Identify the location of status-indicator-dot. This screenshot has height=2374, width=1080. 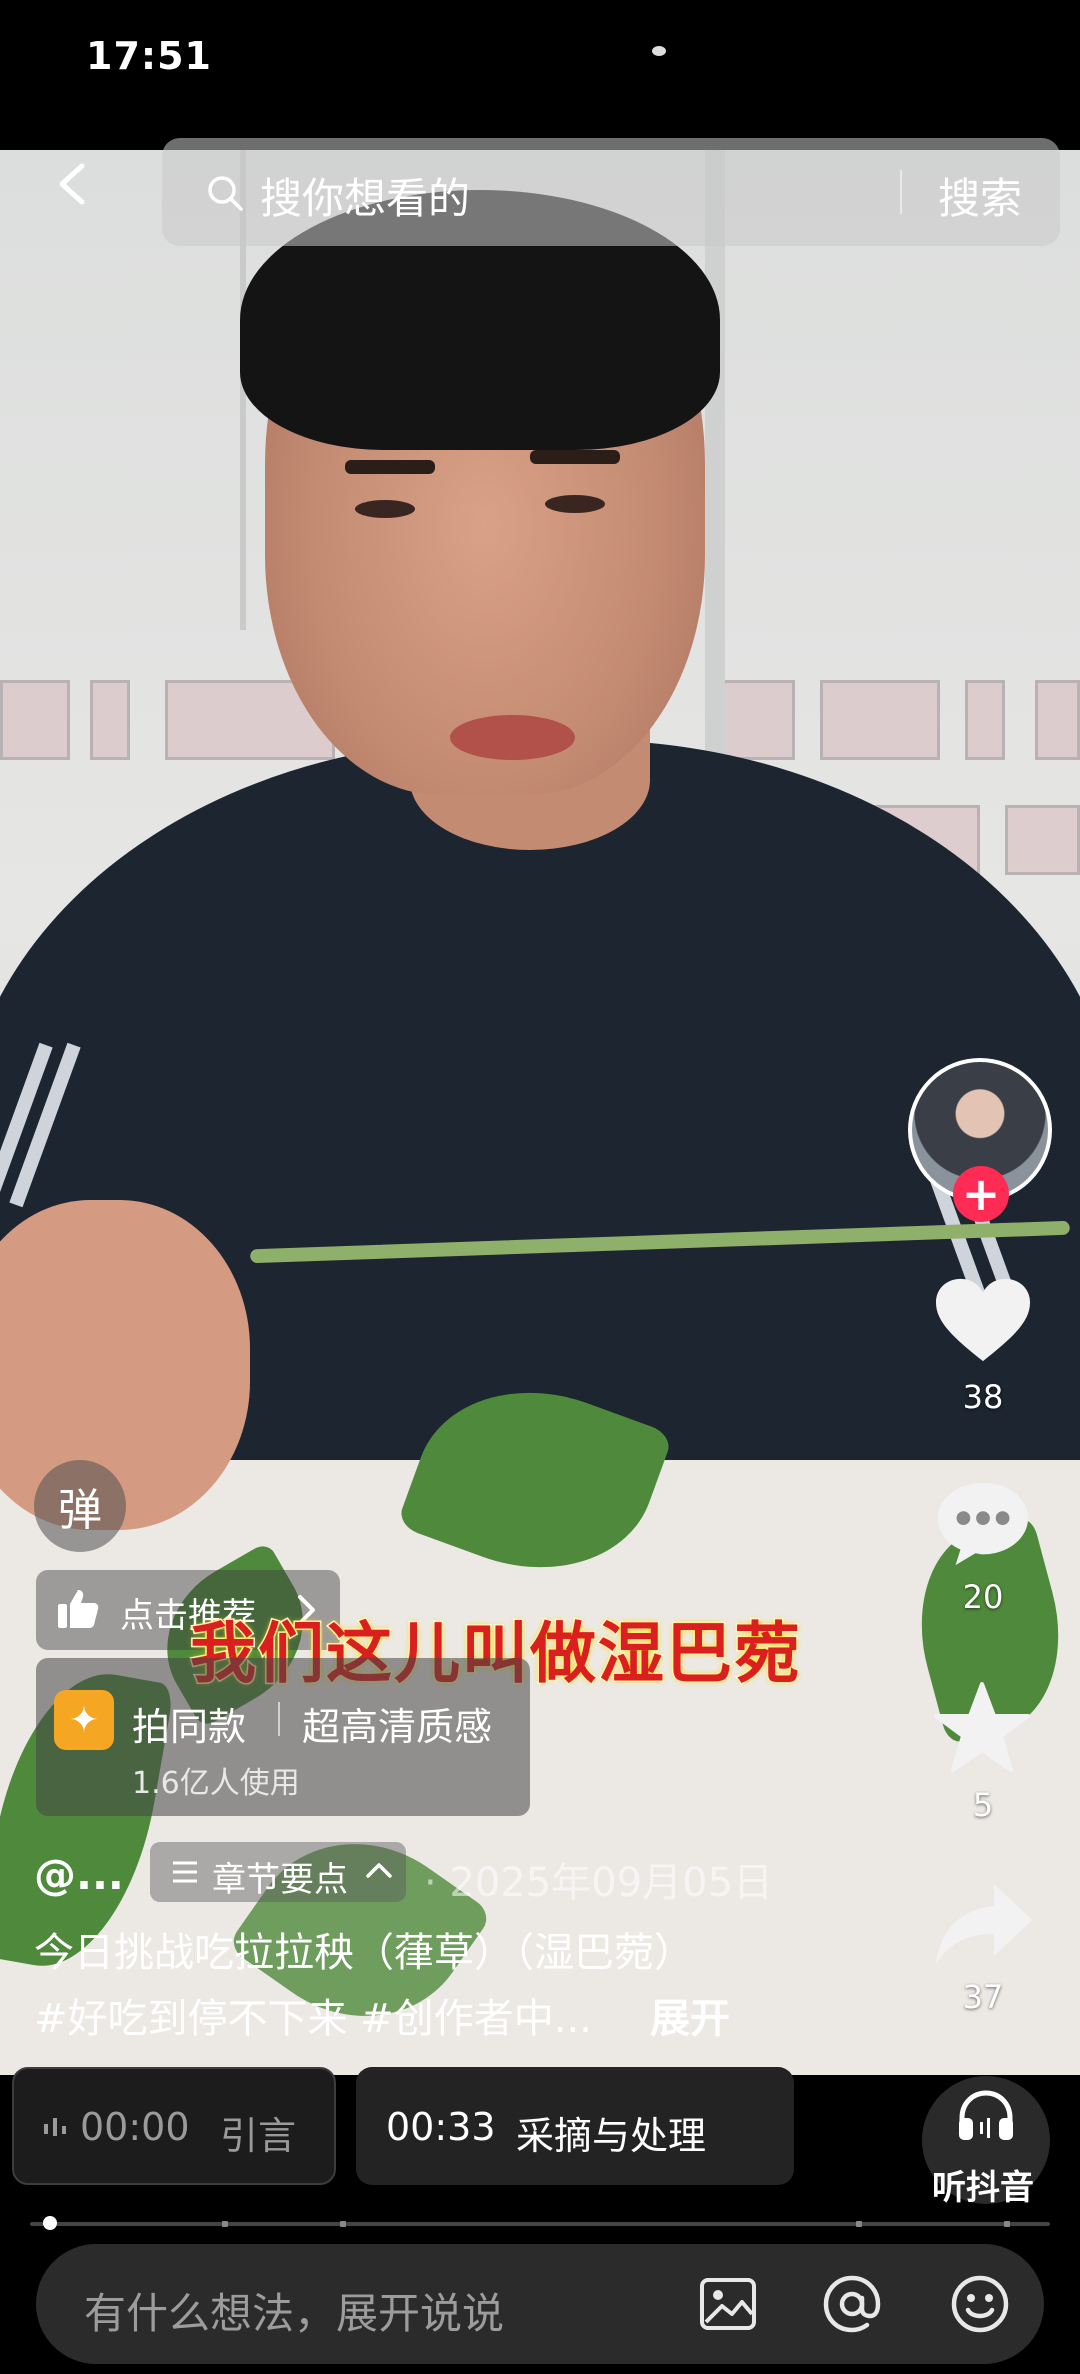
(659, 51).